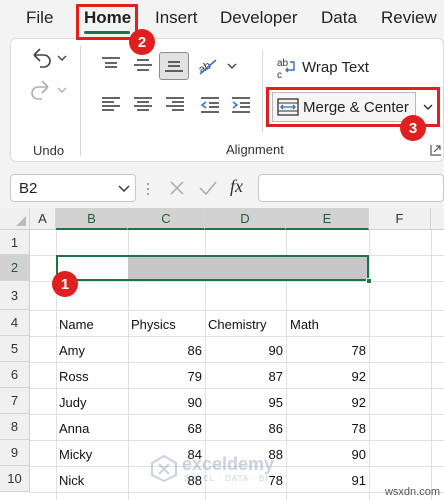 Image resolution: width=444 pixels, height=500 pixels. I want to click on cell-c7: 90, so click(166, 402).